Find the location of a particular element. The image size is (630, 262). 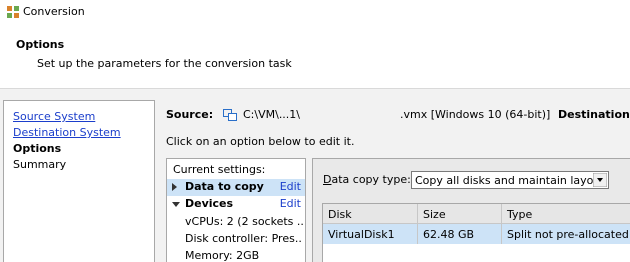

column-header-disk: Disk is located at coordinates (370, 214).